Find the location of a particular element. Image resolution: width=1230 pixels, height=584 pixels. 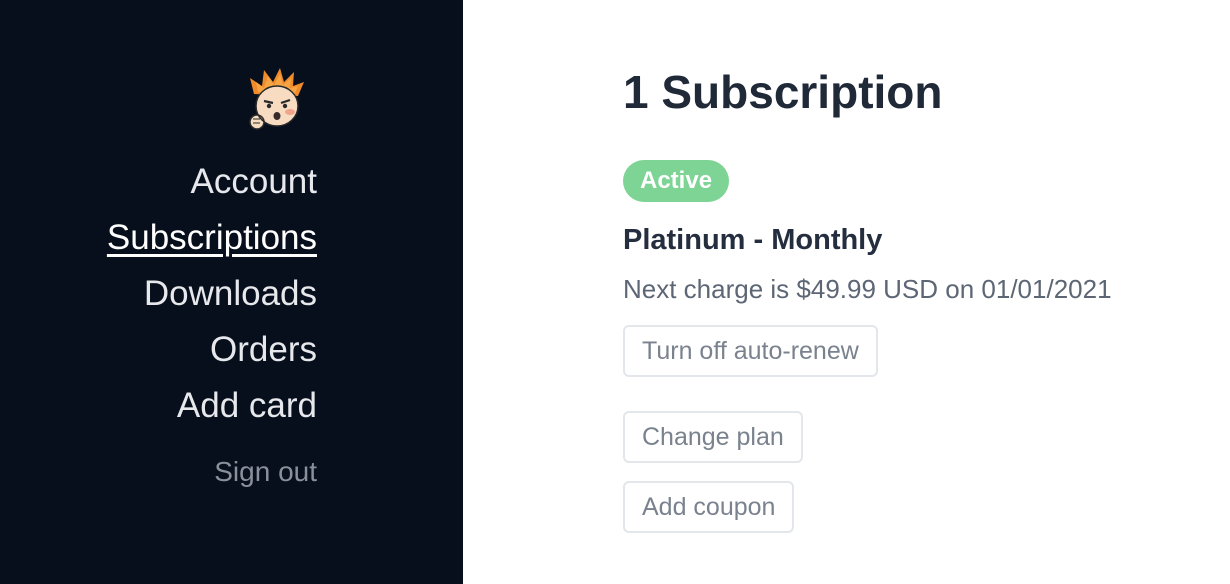

sidebar-item-add-card: Add card is located at coordinates (212, 406).